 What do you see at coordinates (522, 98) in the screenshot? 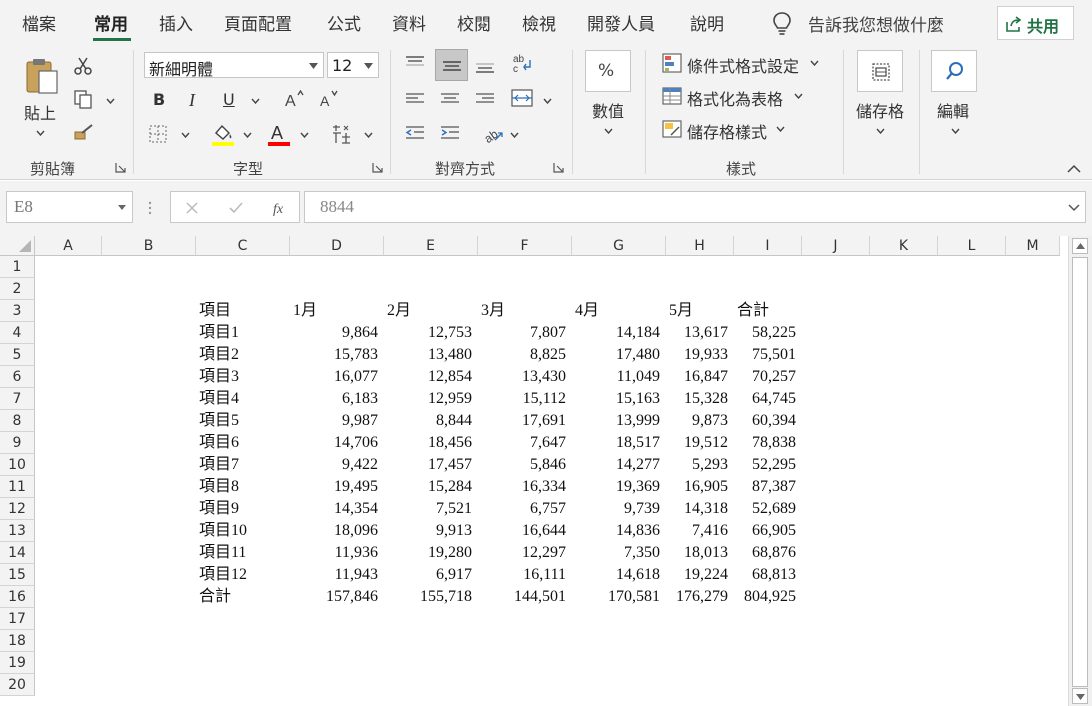
I see `merge-center-icon` at bounding box center [522, 98].